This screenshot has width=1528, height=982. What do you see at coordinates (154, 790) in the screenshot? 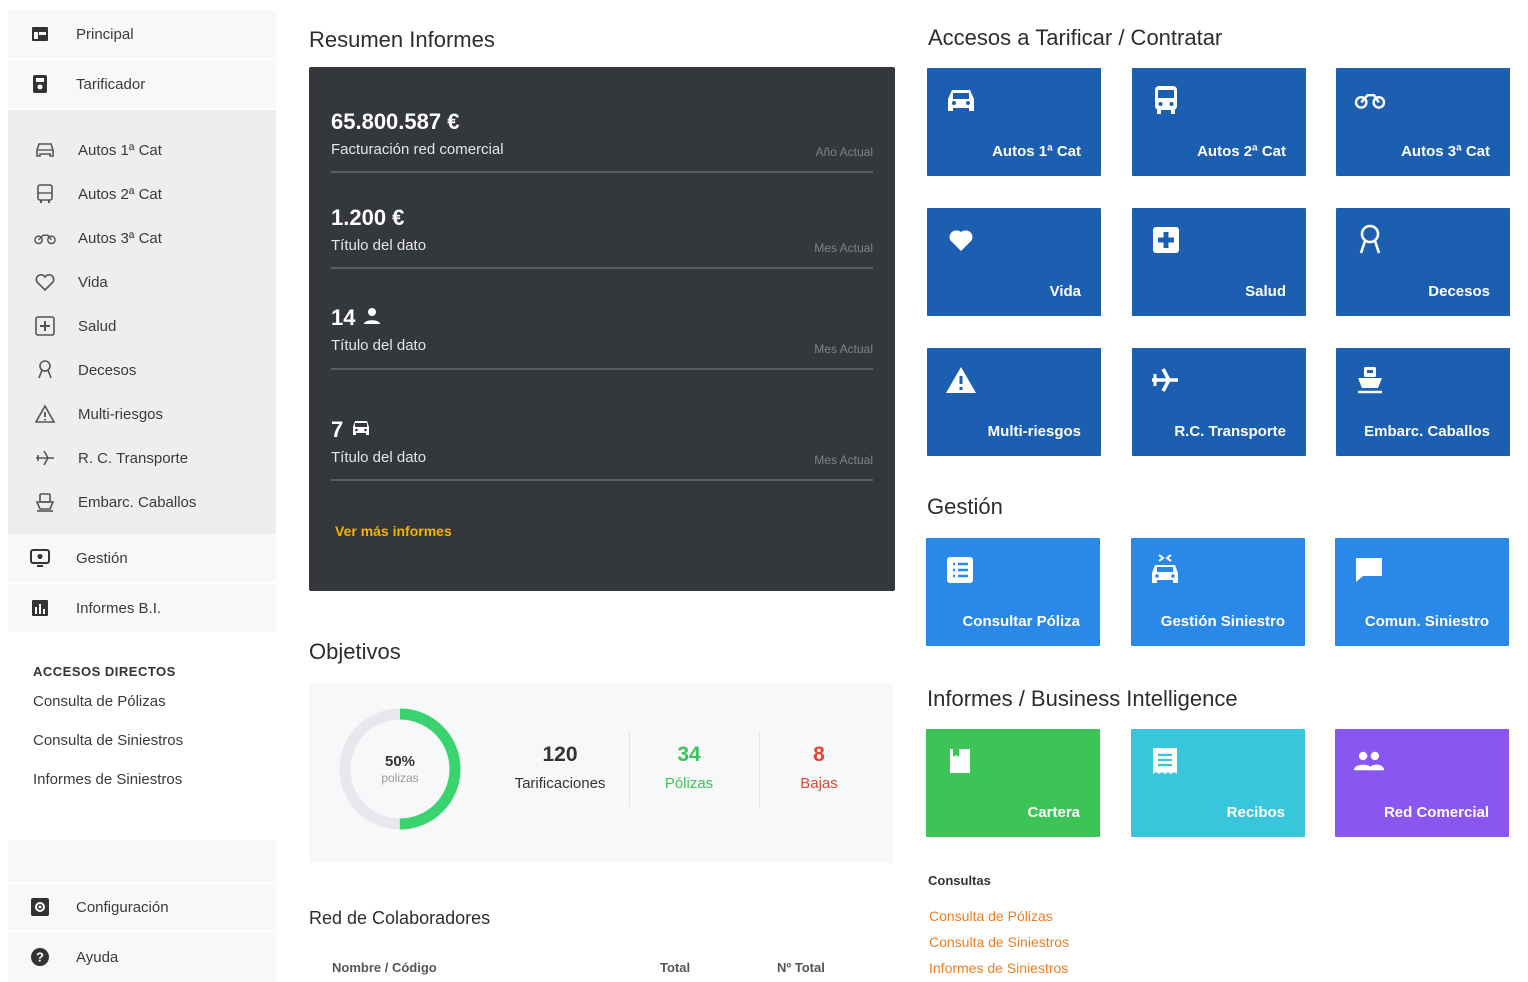
I see `shortcut-link: Informes de Siniestros` at bounding box center [154, 790].